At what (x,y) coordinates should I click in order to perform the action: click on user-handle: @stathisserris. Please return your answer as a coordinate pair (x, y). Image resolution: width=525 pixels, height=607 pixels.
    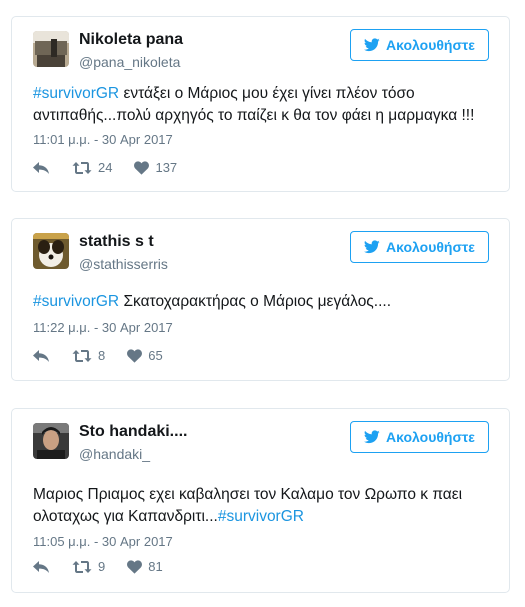
    Looking at the image, I should click on (123, 264).